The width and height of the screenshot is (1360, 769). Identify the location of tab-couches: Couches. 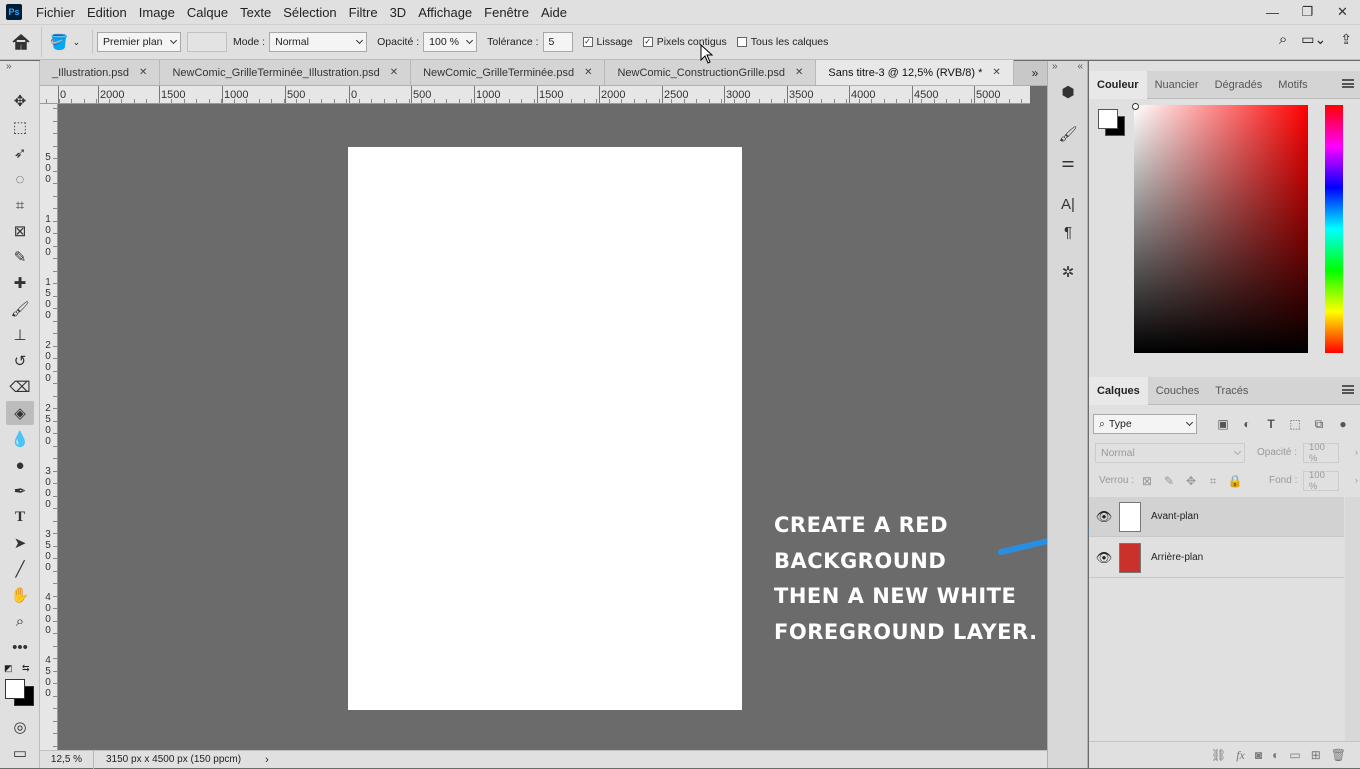
(1177, 391).